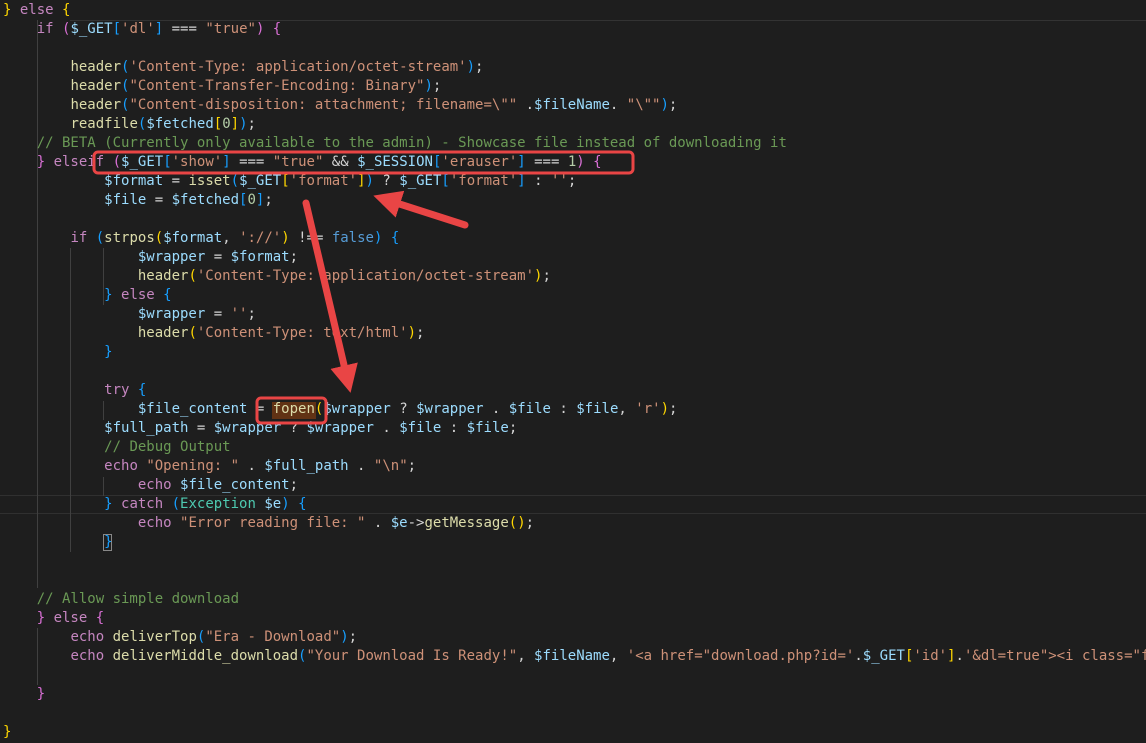 Image resolution: width=1146 pixels, height=743 pixels. I want to click on arrow-to-format, so click(421, 209).